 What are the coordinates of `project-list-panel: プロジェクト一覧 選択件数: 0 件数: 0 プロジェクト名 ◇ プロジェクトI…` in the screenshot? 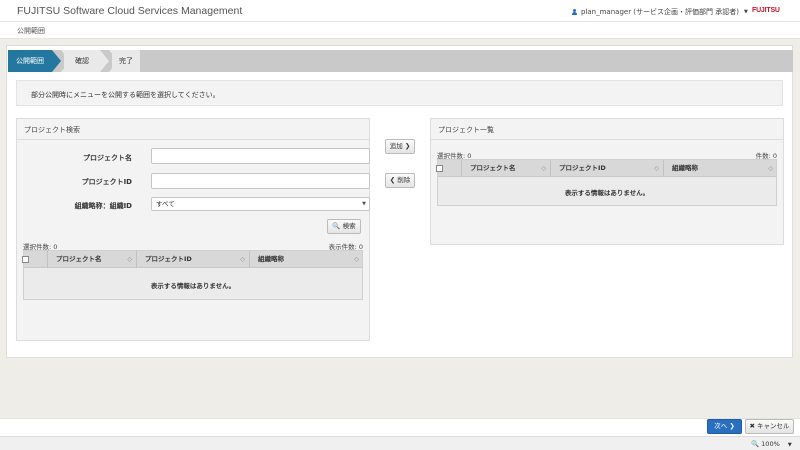 It's located at (607, 181).